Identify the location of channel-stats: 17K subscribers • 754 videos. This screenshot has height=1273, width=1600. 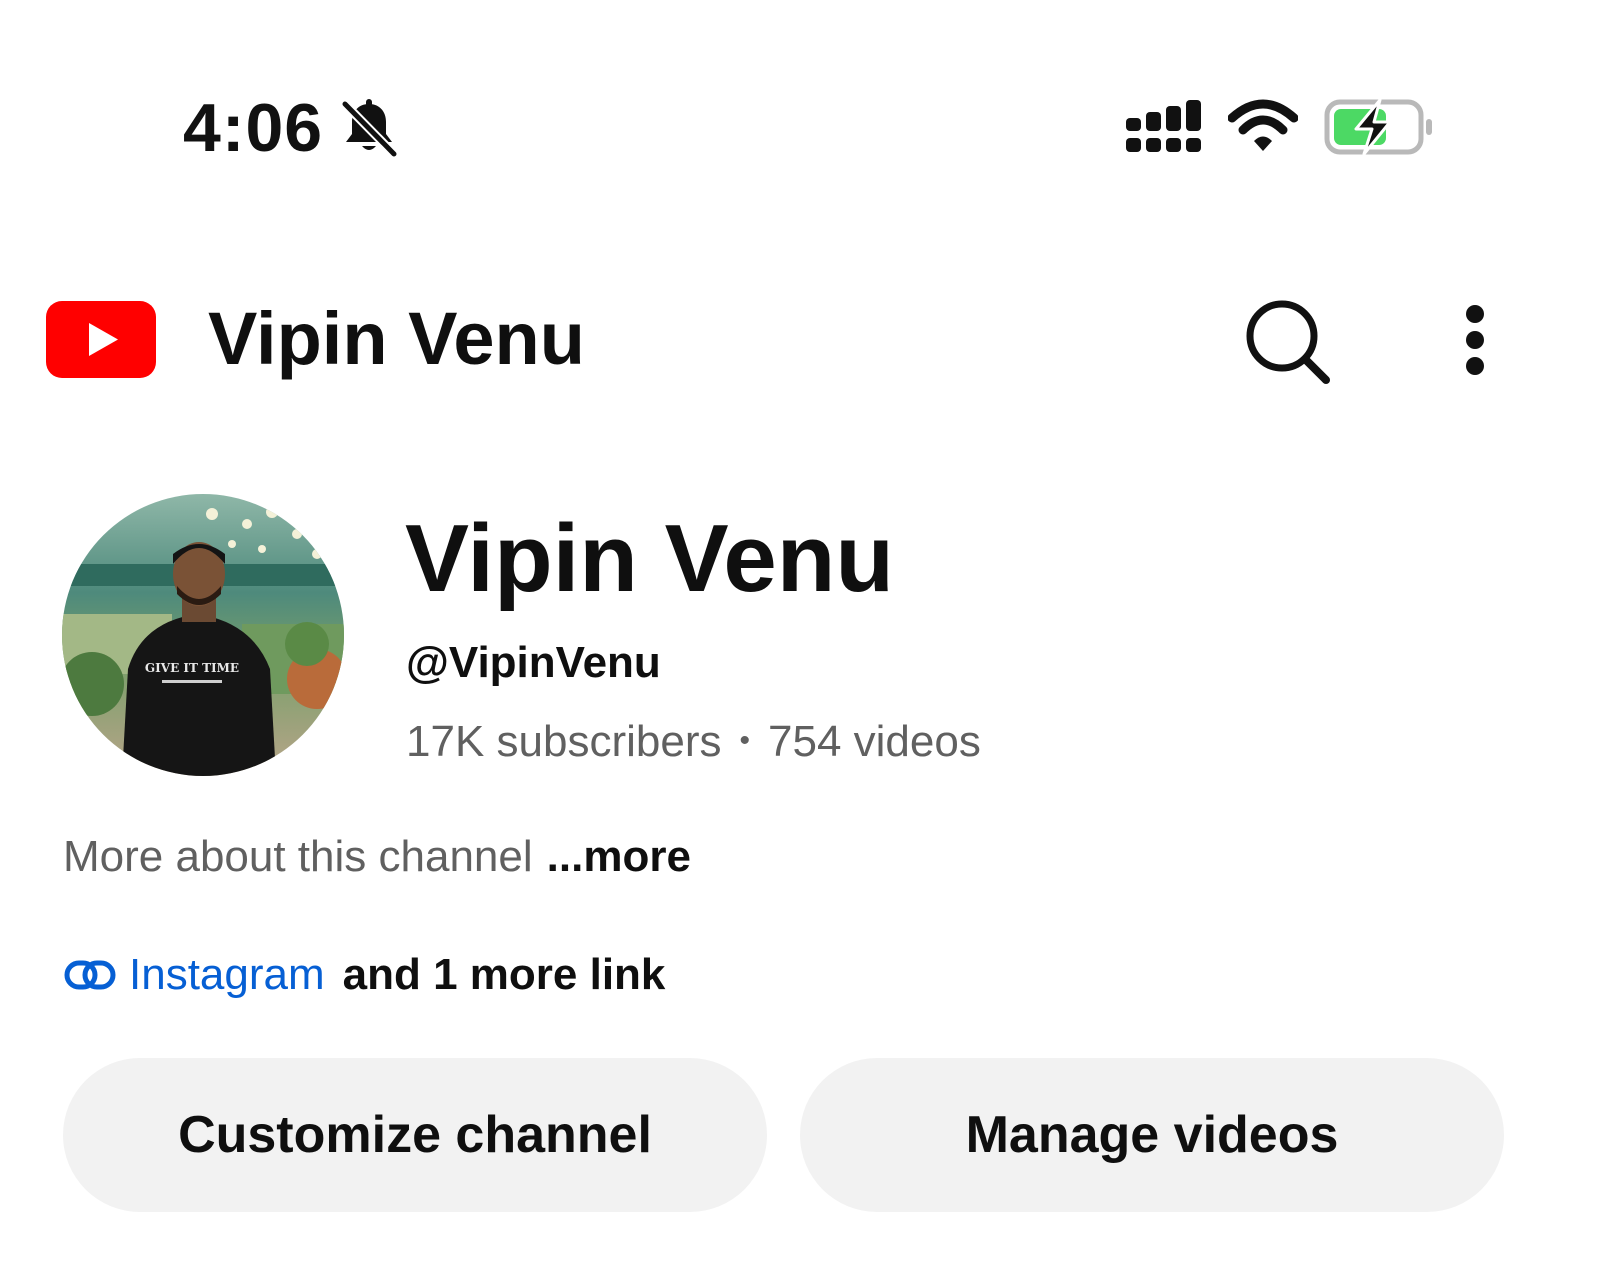
(693, 741).